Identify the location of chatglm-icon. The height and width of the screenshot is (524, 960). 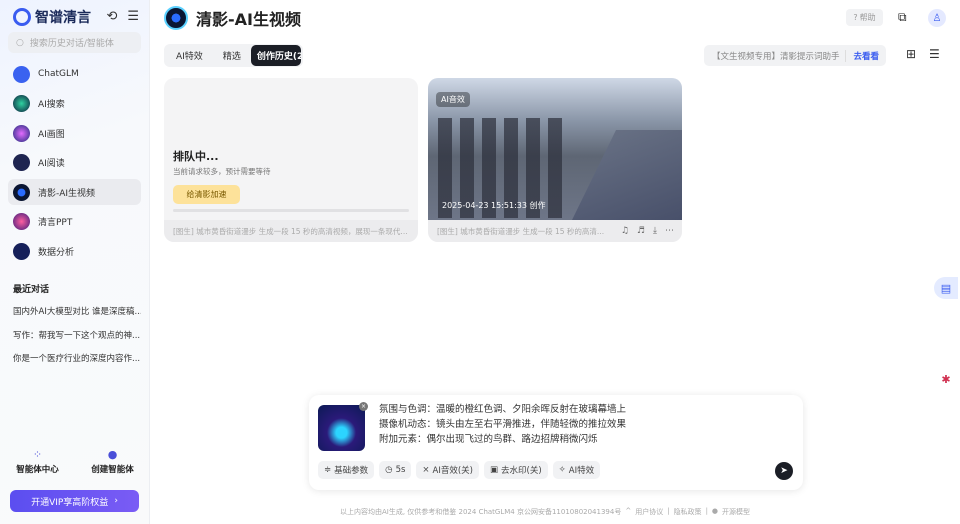
(21, 74).